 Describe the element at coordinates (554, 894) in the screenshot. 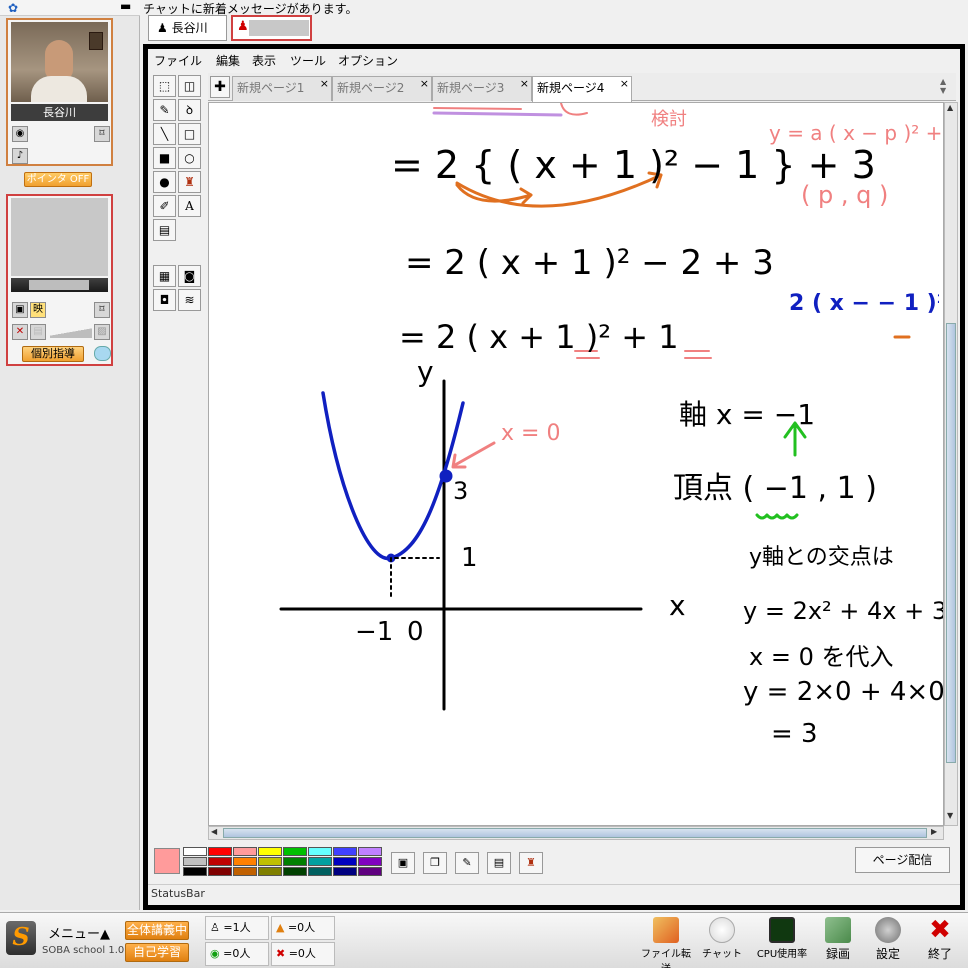

I see `statusbar: StatusBar` at that location.